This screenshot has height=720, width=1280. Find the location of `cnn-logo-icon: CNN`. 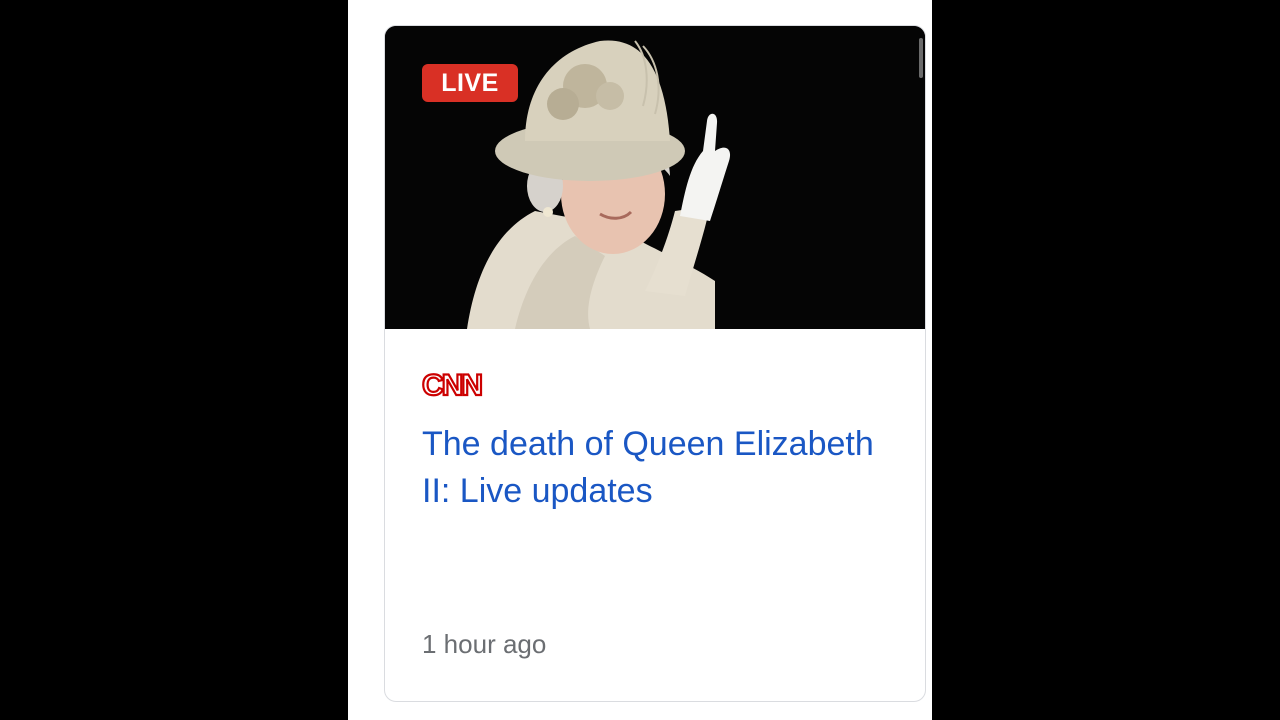

cnn-logo-icon: CNN is located at coordinates (454, 385).